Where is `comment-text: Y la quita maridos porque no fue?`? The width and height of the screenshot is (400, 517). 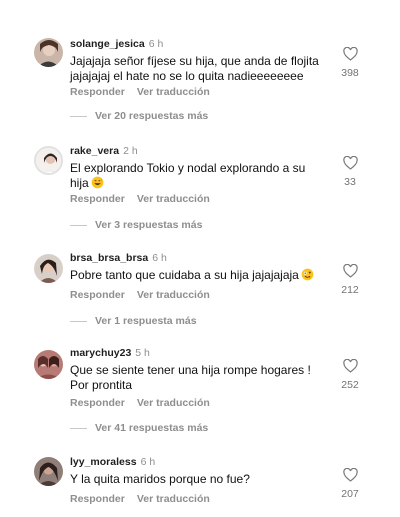
comment-text: Y la quita maridos porque no fue? is located at coordinates (197, 479).